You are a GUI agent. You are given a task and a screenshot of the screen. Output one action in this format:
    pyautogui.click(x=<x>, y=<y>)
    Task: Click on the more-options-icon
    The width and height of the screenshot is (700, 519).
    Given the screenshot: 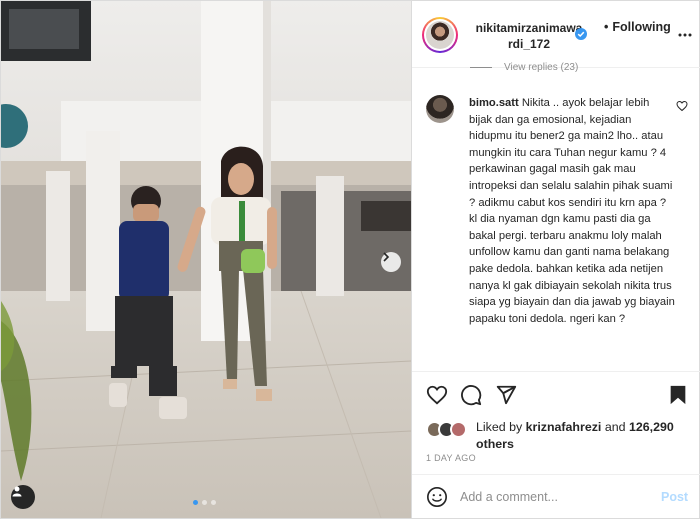 What is the action you would take?
    pyautogui.click(x=685, y=35)
    